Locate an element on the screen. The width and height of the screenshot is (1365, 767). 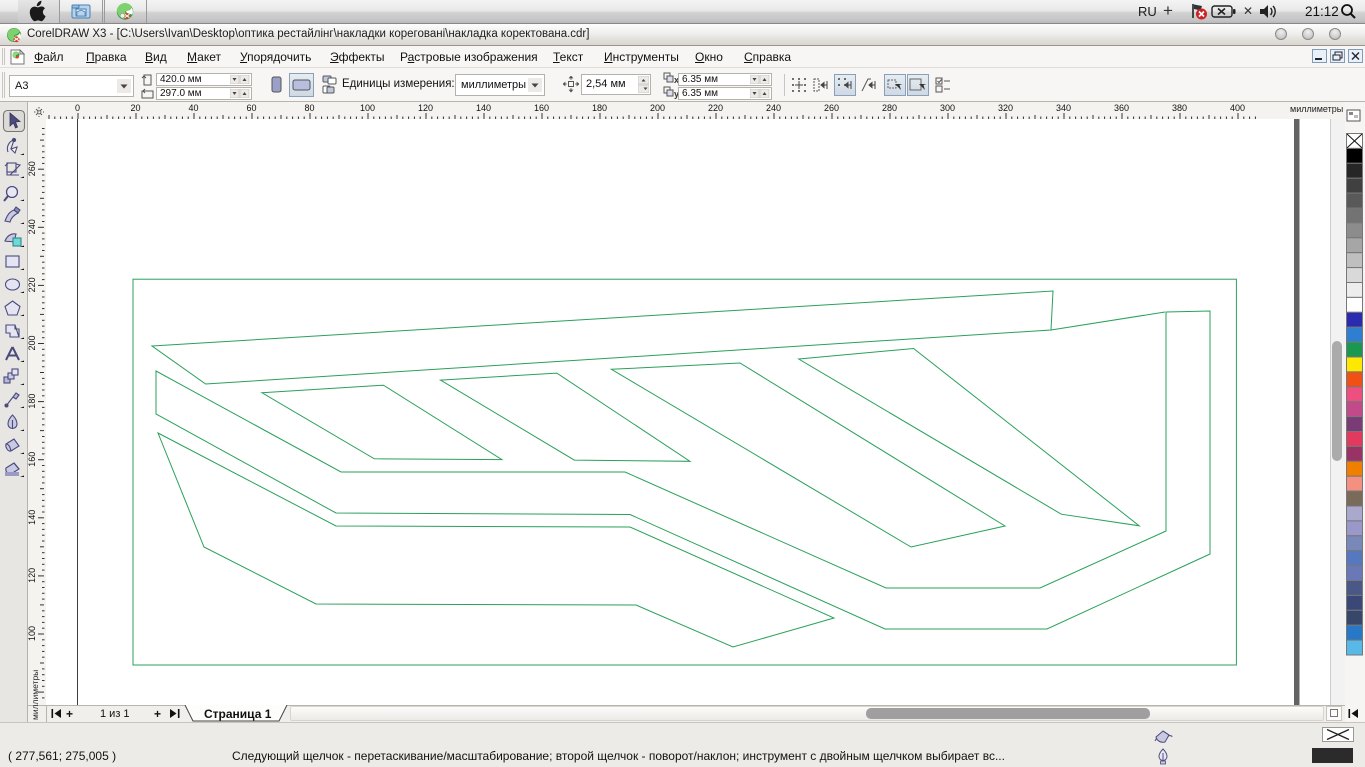
svg-text: 280 is located at coordinates (889, 108).